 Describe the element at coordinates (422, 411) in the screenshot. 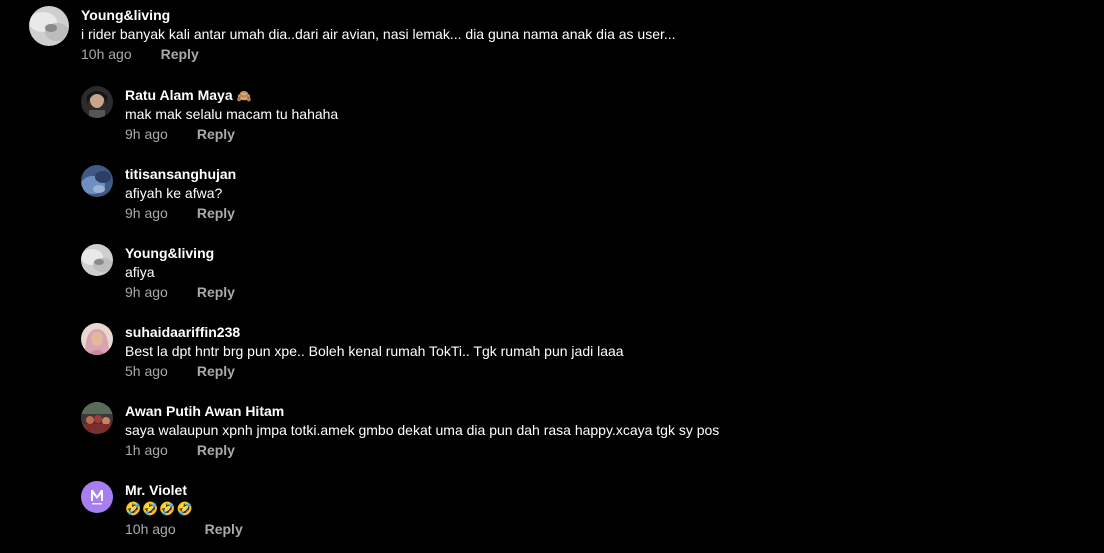

I see `username: Awan Putih Awan Hitam` at that location.